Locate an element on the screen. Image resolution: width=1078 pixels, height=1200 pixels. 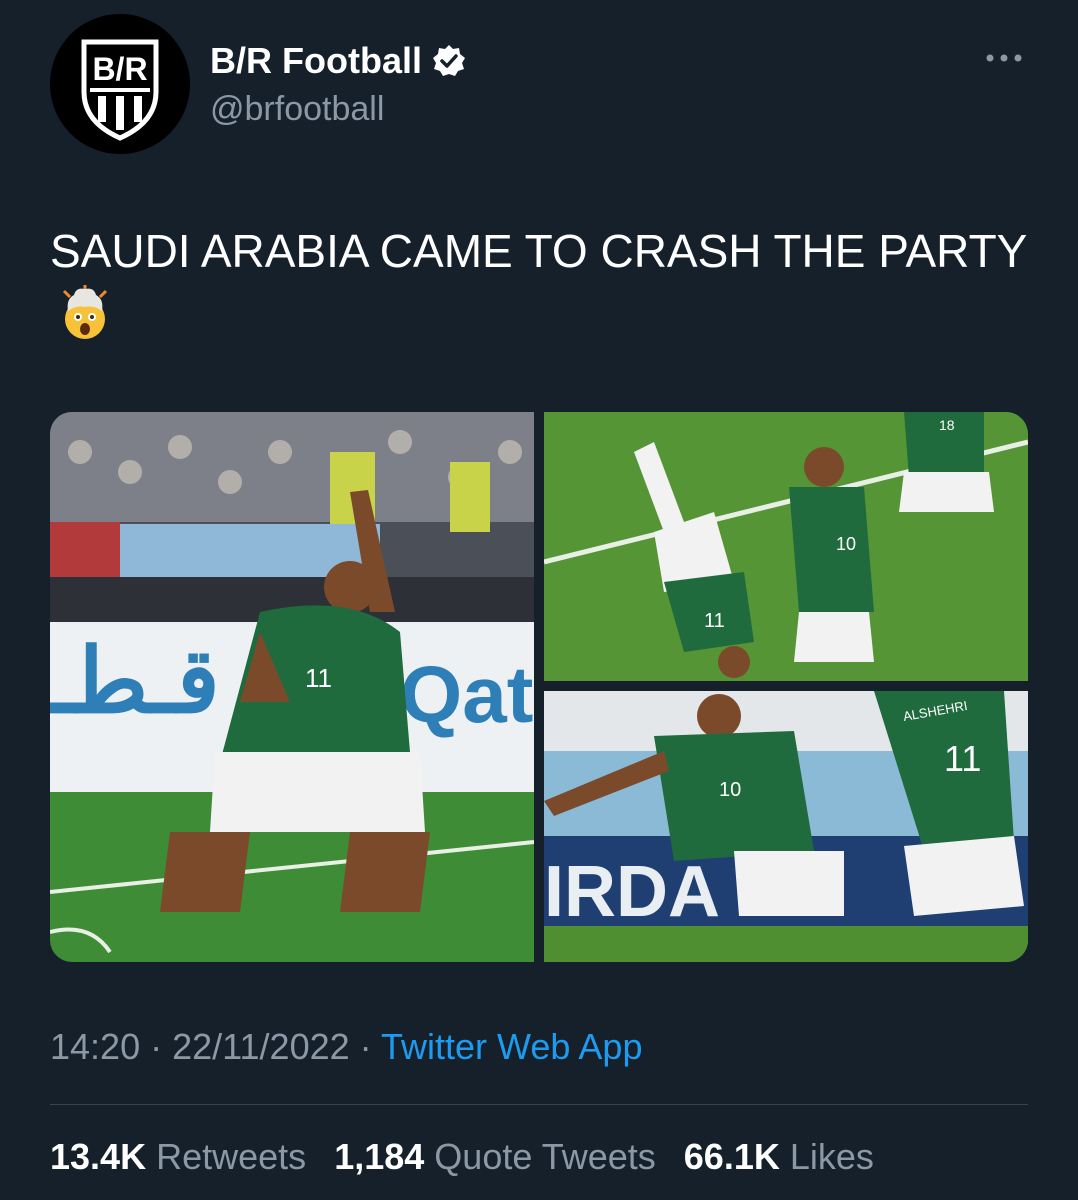
svg-text: B/R is located at coordinates (119, 69).